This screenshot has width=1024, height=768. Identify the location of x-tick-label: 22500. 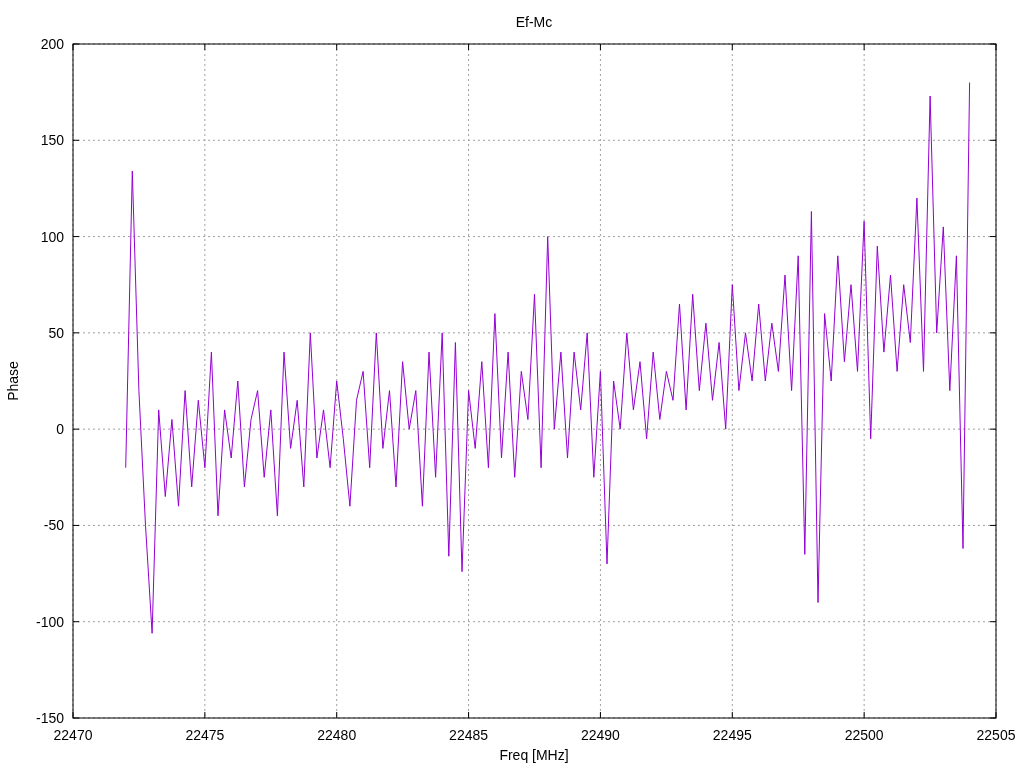
(864, 735).